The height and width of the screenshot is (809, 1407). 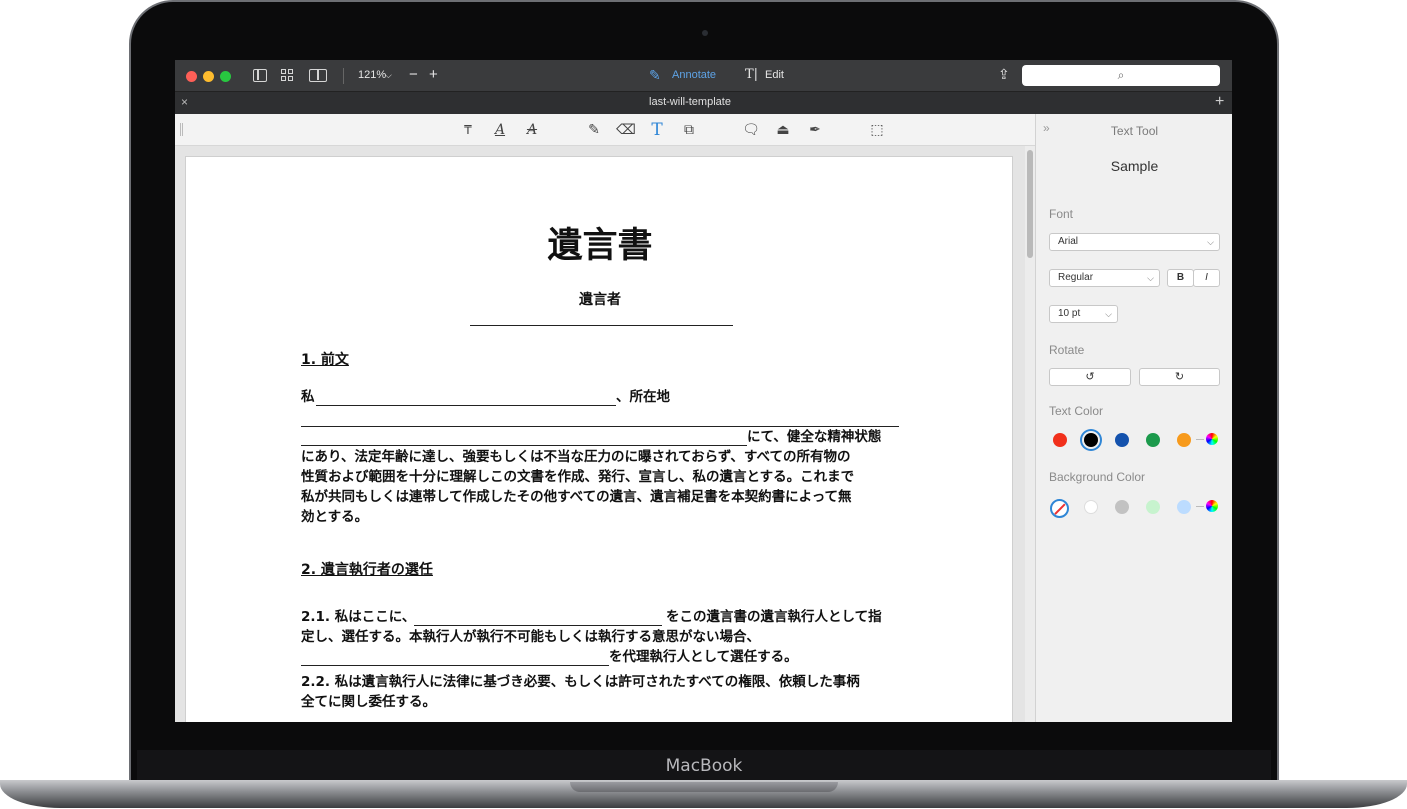 I want to click on section-heading: 2. 遺言執行者の選任, so click(x=367, y=570).